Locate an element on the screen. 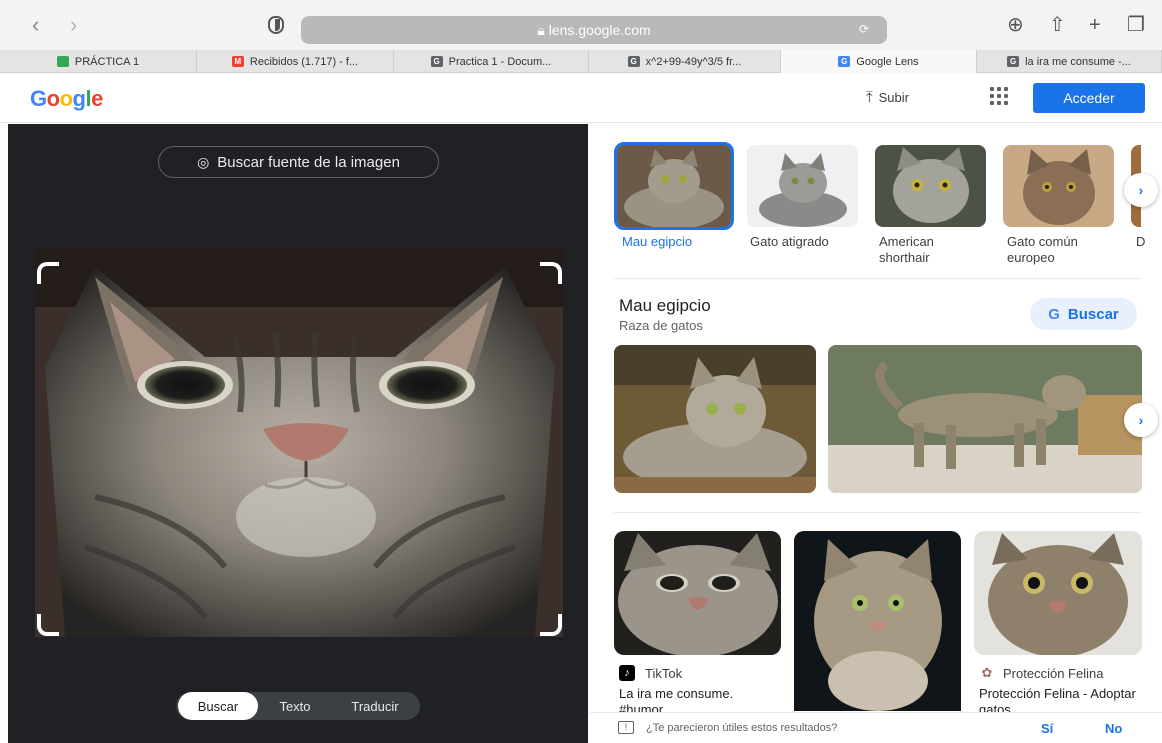 This screenshot has height=743, width=1162. lens-mode-switcher: Buscar Texto Traducir is located at coordinates (298, 706).